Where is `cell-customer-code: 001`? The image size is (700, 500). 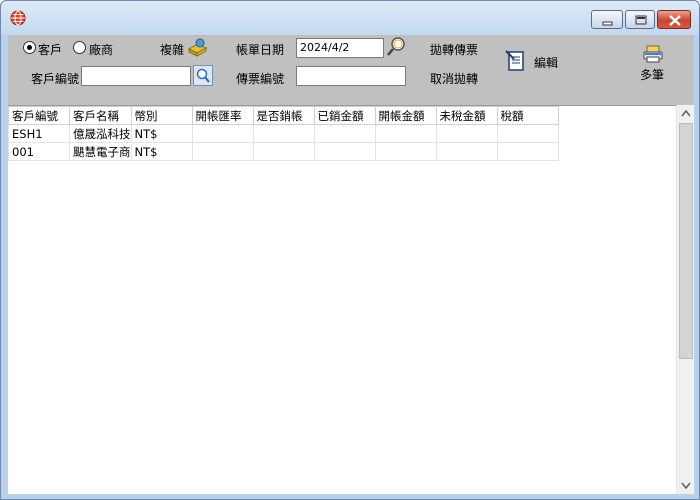 cell-customer-code: 001 is located at coordinates (39, 151).